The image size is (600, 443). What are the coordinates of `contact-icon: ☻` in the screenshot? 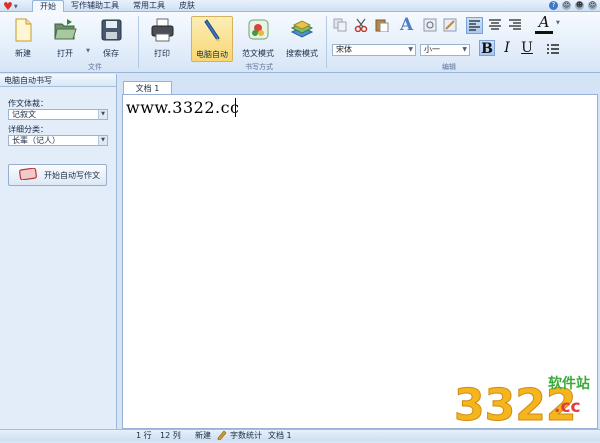 It's located at (579, 5).